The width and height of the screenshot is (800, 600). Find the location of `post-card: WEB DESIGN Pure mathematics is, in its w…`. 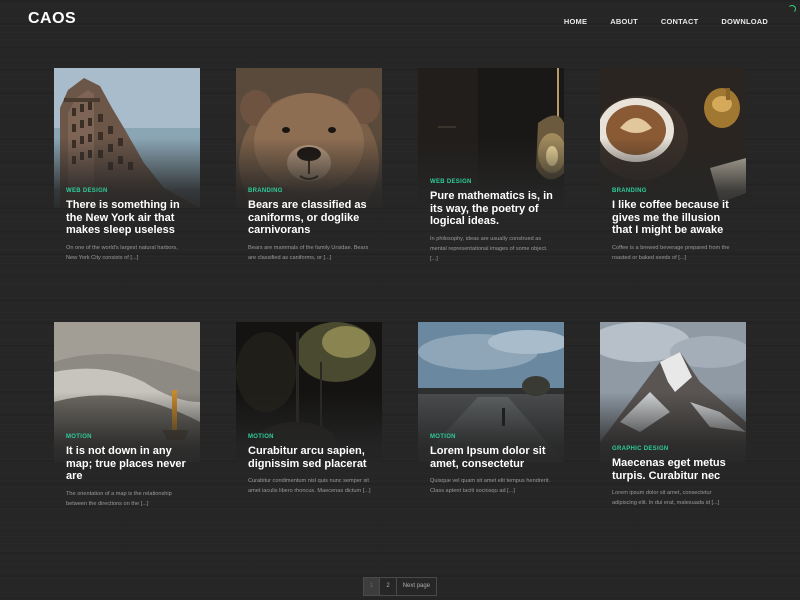

post-card: WEB DESIGN Pure mathematics is, in its w… is located at coordinates (491, 165).